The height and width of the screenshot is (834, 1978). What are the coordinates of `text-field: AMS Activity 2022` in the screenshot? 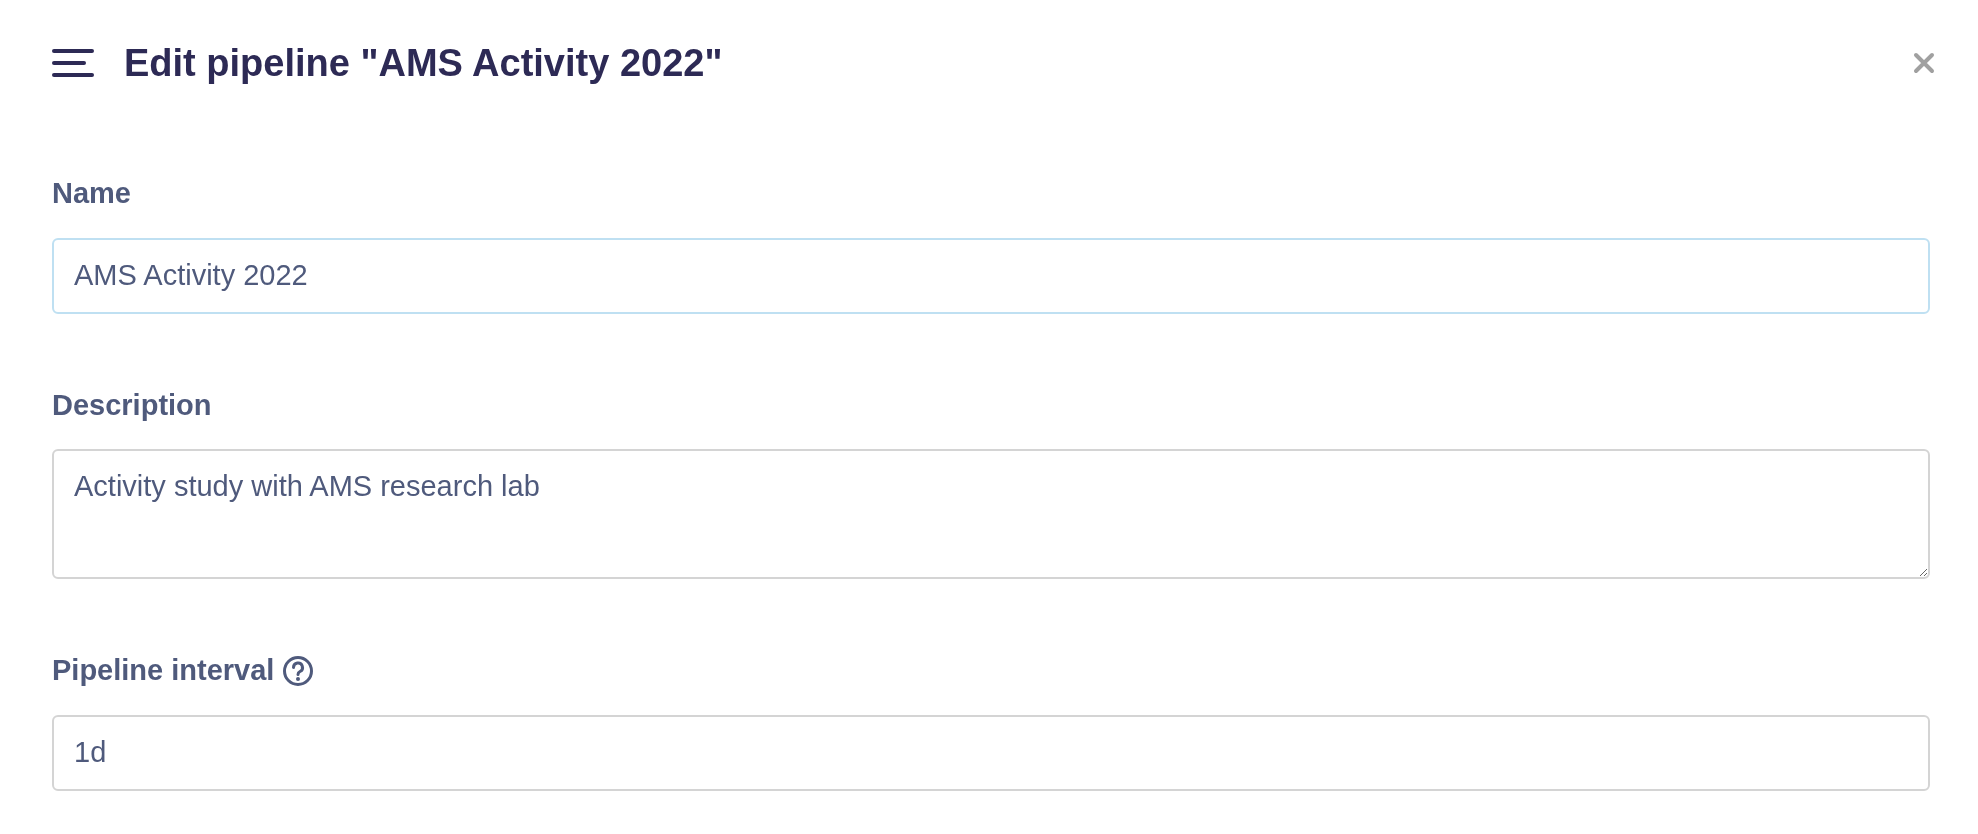 It's located at (991, 275).